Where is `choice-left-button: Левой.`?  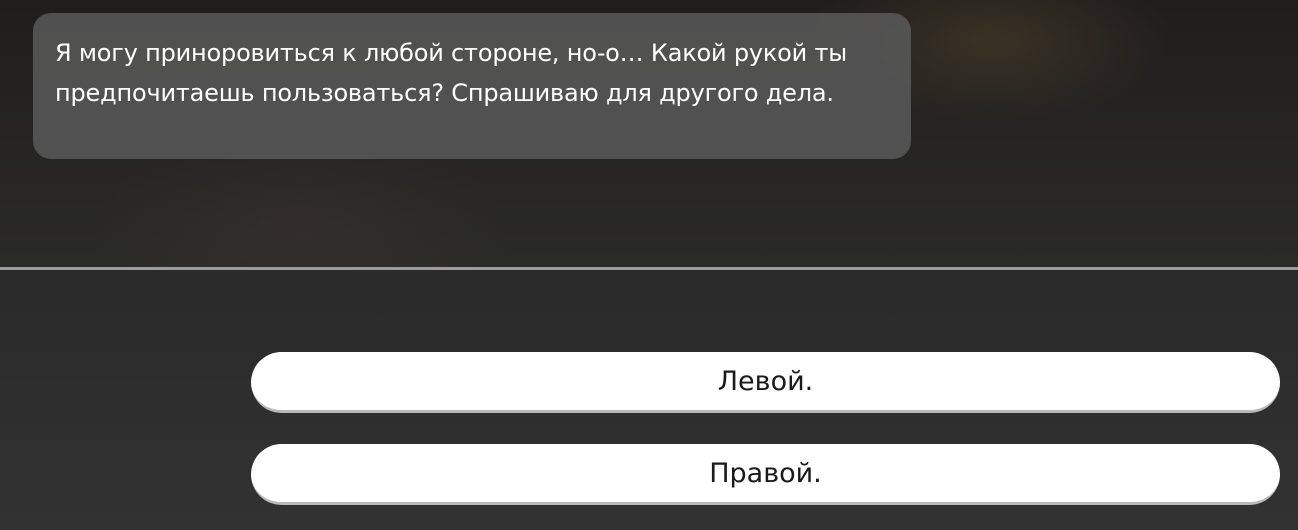
choice-left-button: Левой. is located at coordinates (765, 382).